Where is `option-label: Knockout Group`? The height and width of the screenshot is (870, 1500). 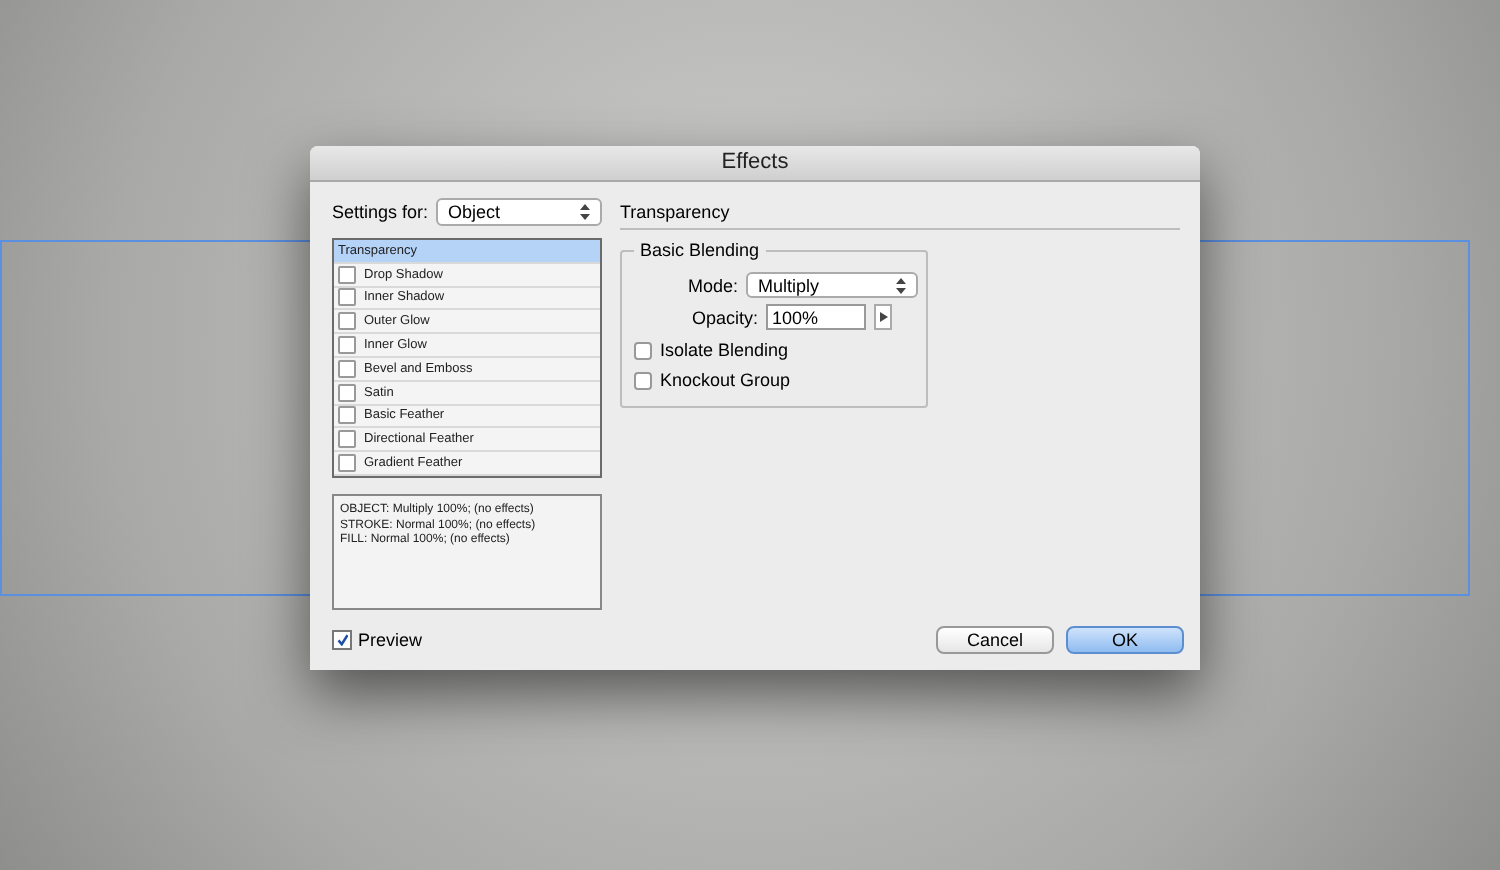 option-label: Knockout Group is located at coordinates (725, 380).